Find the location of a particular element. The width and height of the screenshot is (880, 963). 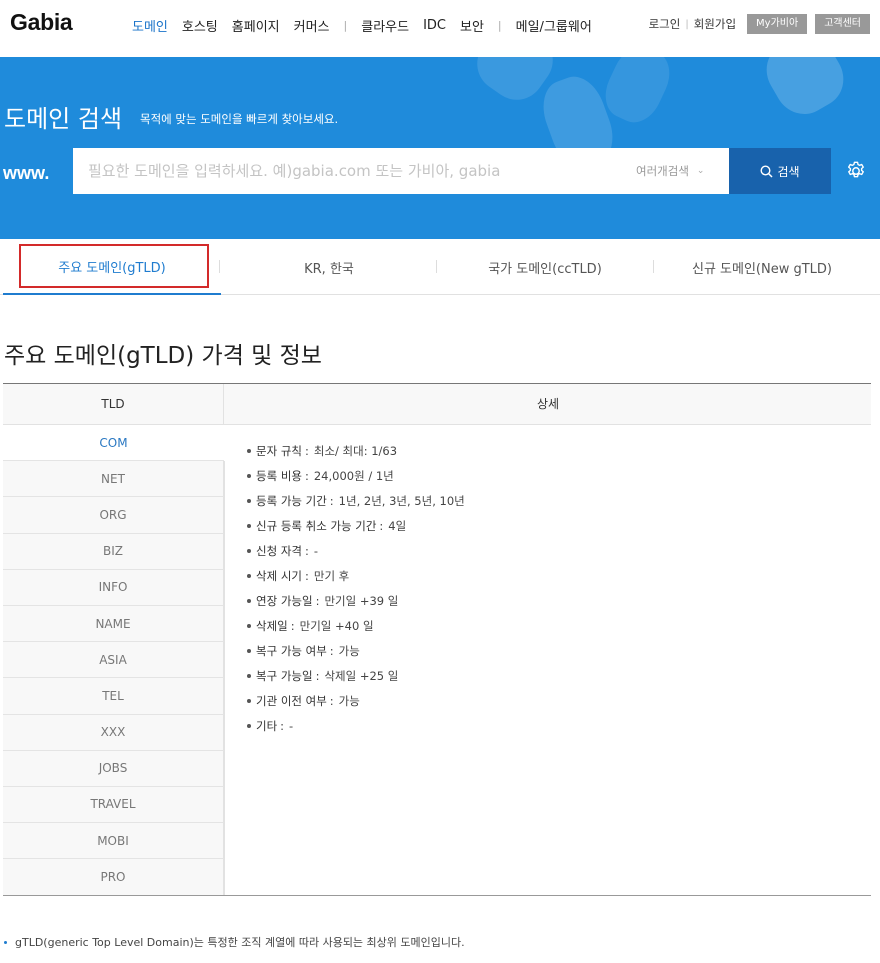

gear-icon is located at coordinates (856, 171).